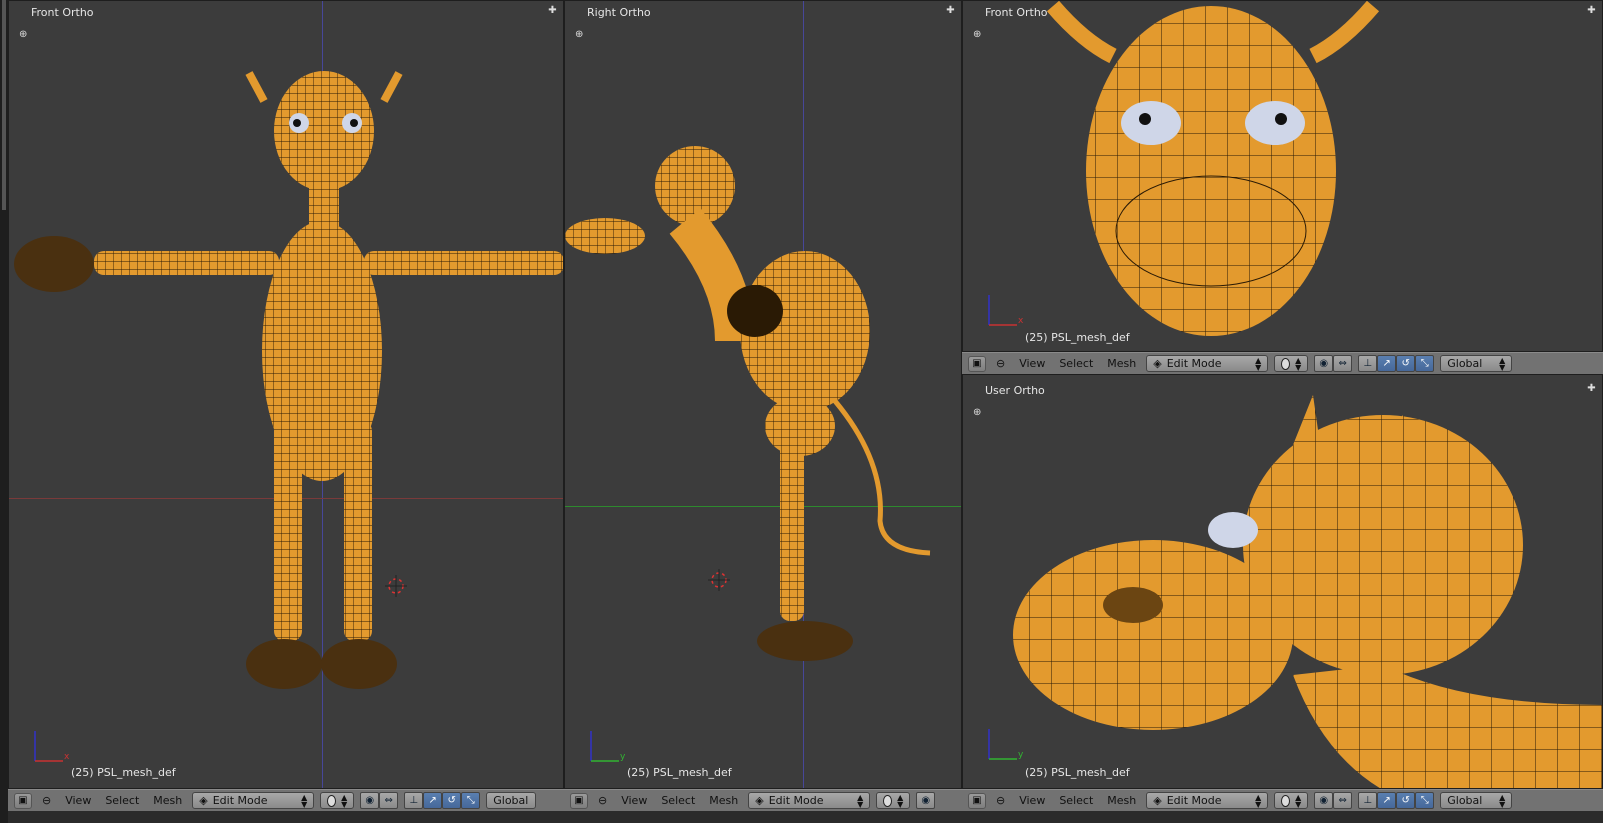 Image resolution: width=1603 pixels, height=823 pixels. I want to click on scrollbar-thumb, so click(4, 105).